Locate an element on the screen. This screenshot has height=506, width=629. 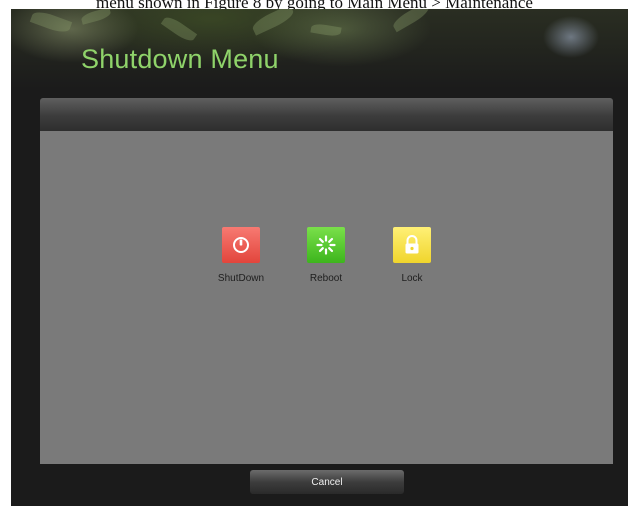
lock-label: Lock is located at coordinates (412, 278).